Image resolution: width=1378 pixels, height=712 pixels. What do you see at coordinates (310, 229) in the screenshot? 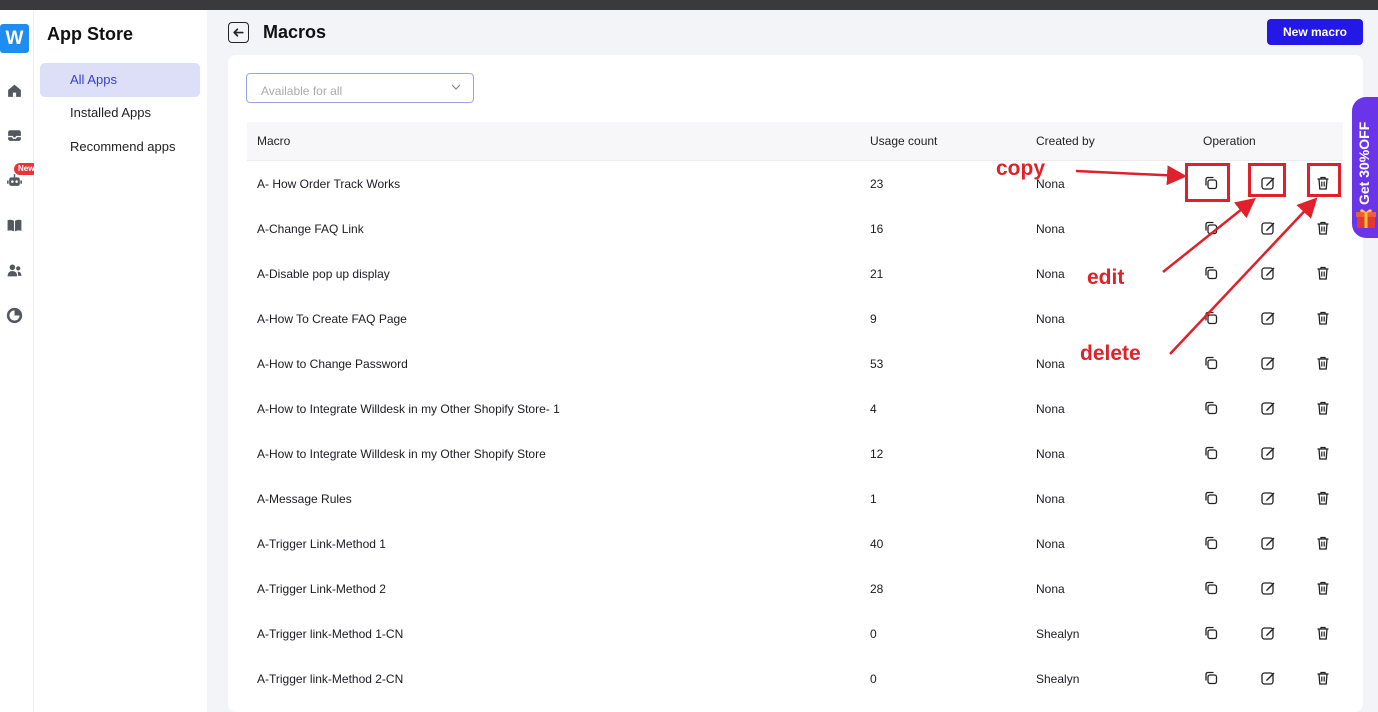
I see `macro-name: A-Change FAQ Link` at bounding box center [310, 229].